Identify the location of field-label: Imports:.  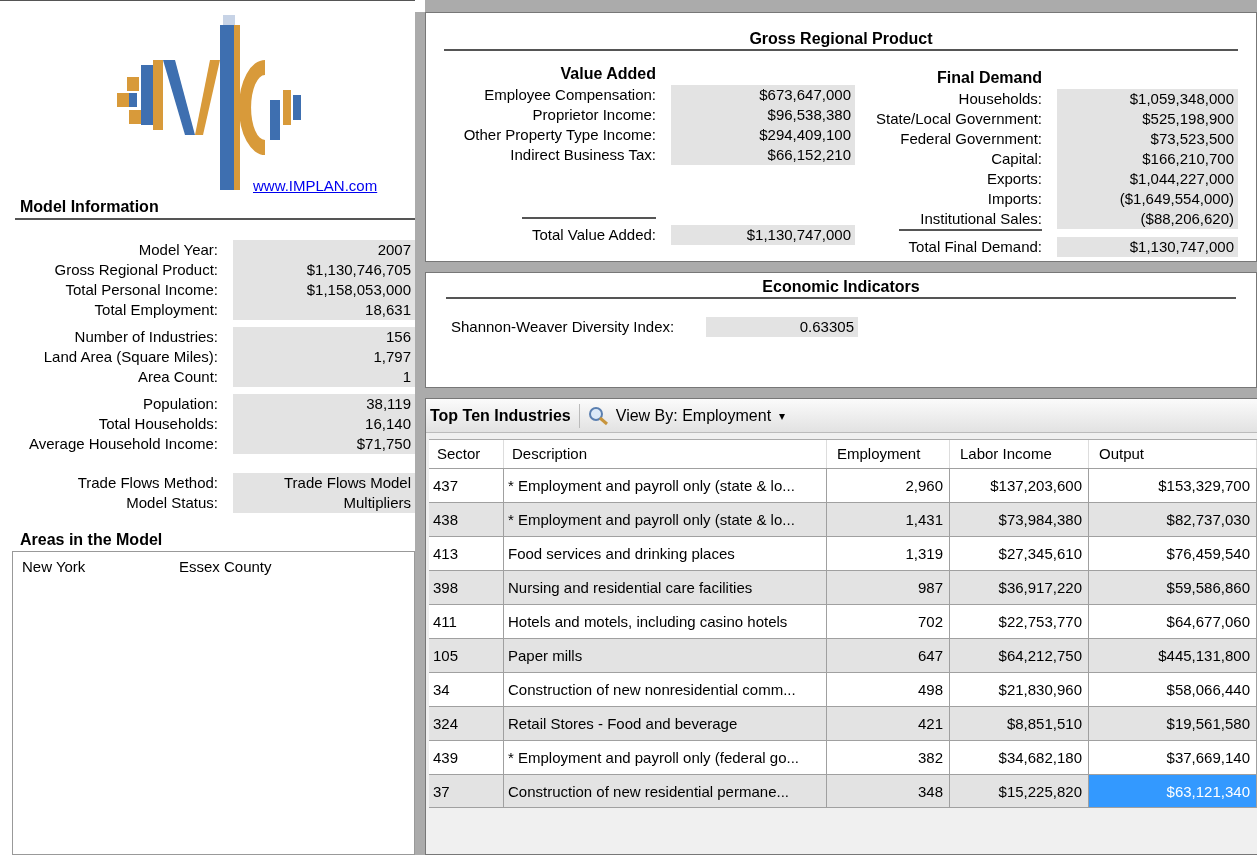
(1014, 199).